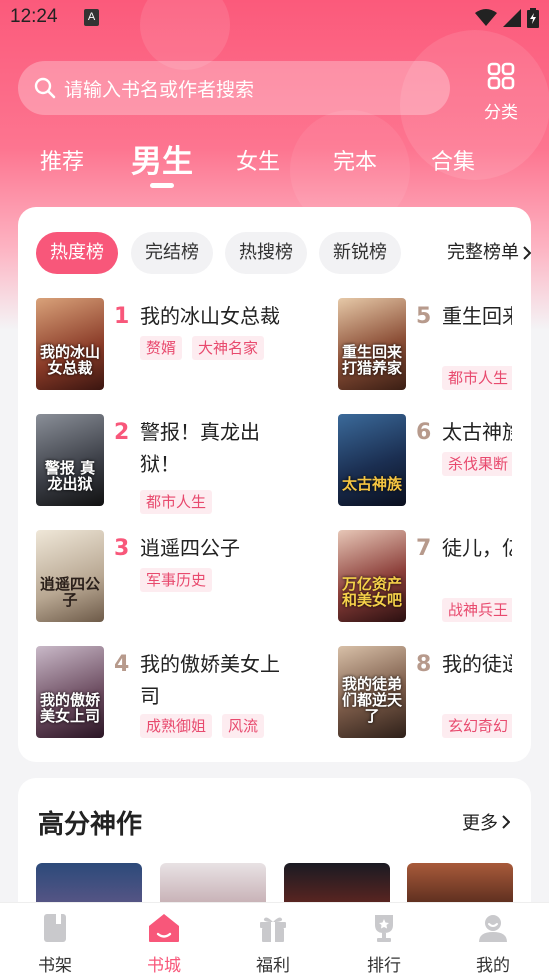 The image size is (549, 976). I want to click on book-icon, so click(55, 928).